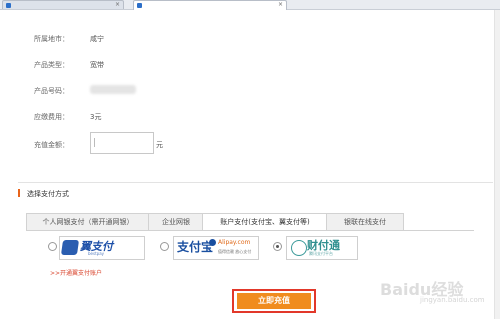 Image resolution: width=500 pixels, height=319 pixels. Describe the element at coordinates (76, 272) in the screenshot. I see `open-bestpay-account-link: >>开通翼支付账户` at that location.